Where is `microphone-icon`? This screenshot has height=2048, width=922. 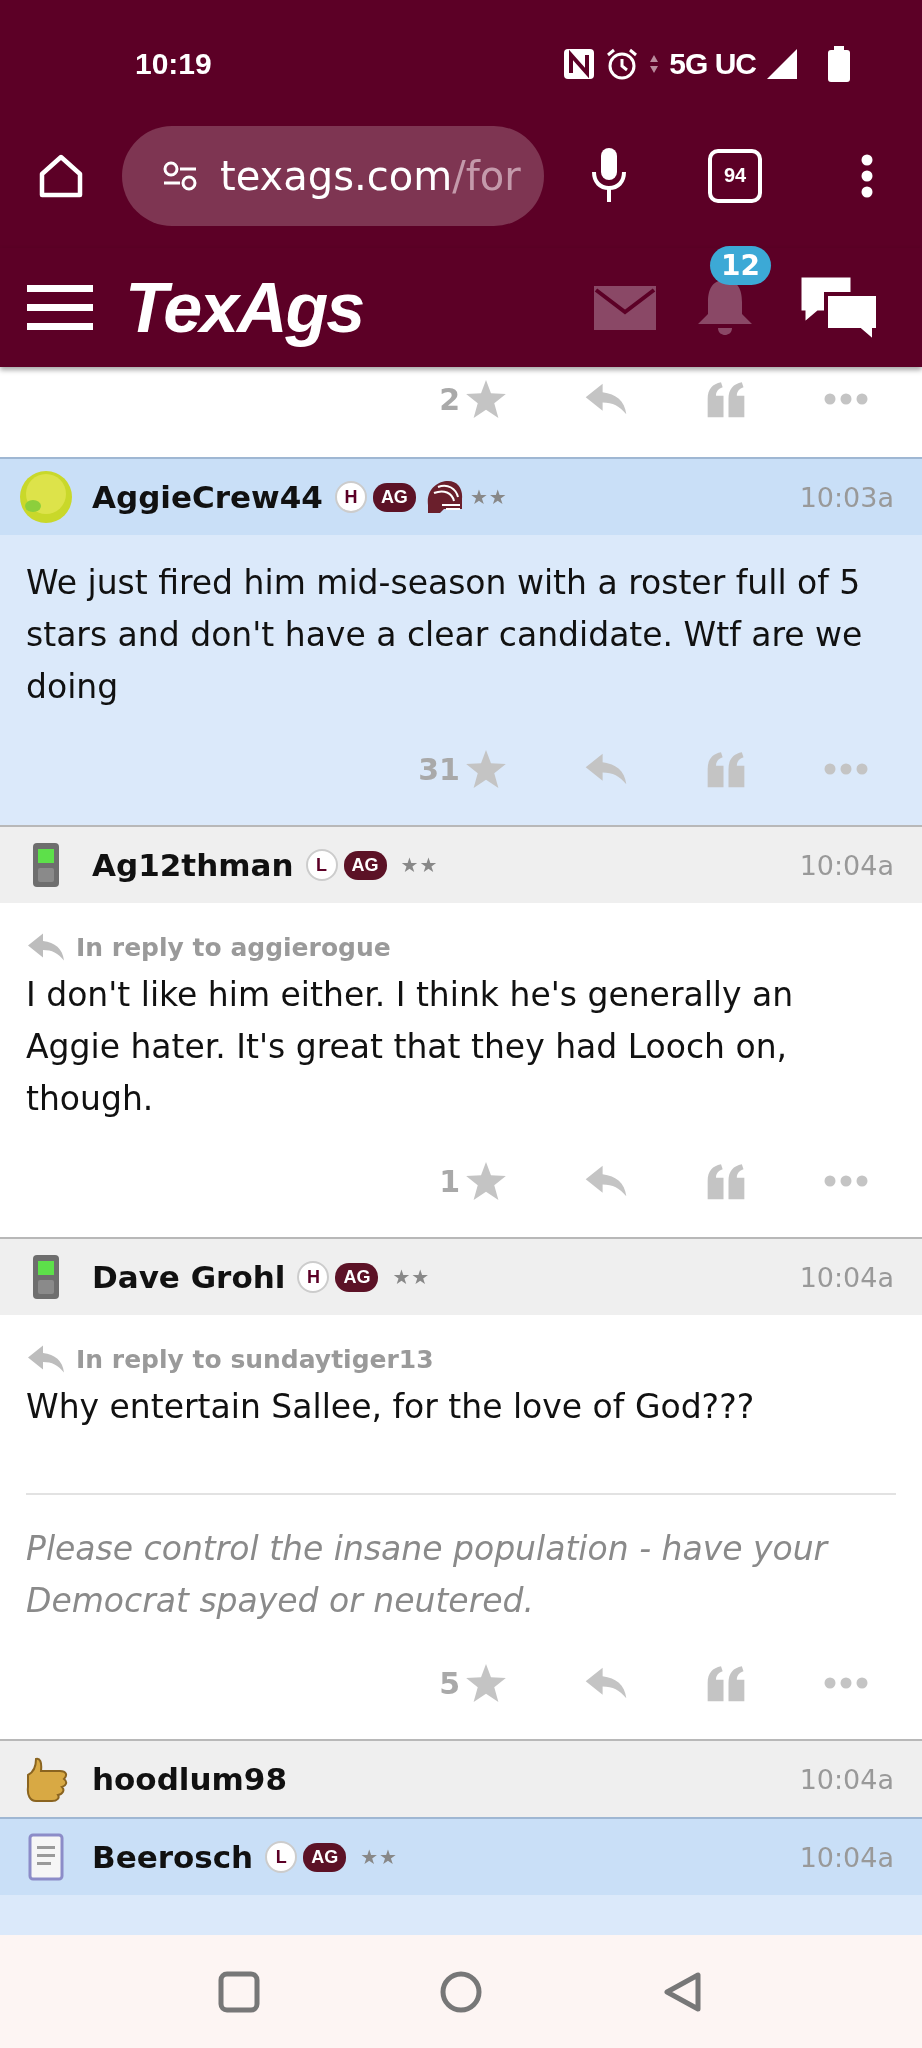 microphone-icon is located at coordinates (609, 175).